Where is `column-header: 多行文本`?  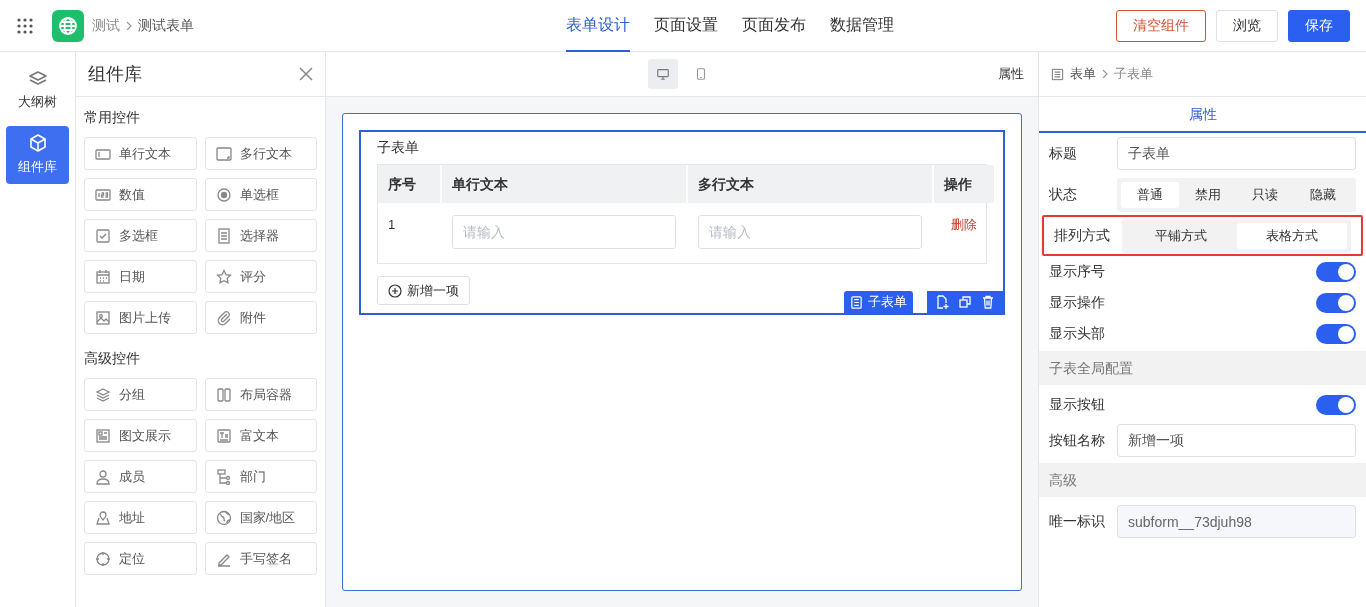 column-header: 多行文本 is located at coordinates (810, 184).